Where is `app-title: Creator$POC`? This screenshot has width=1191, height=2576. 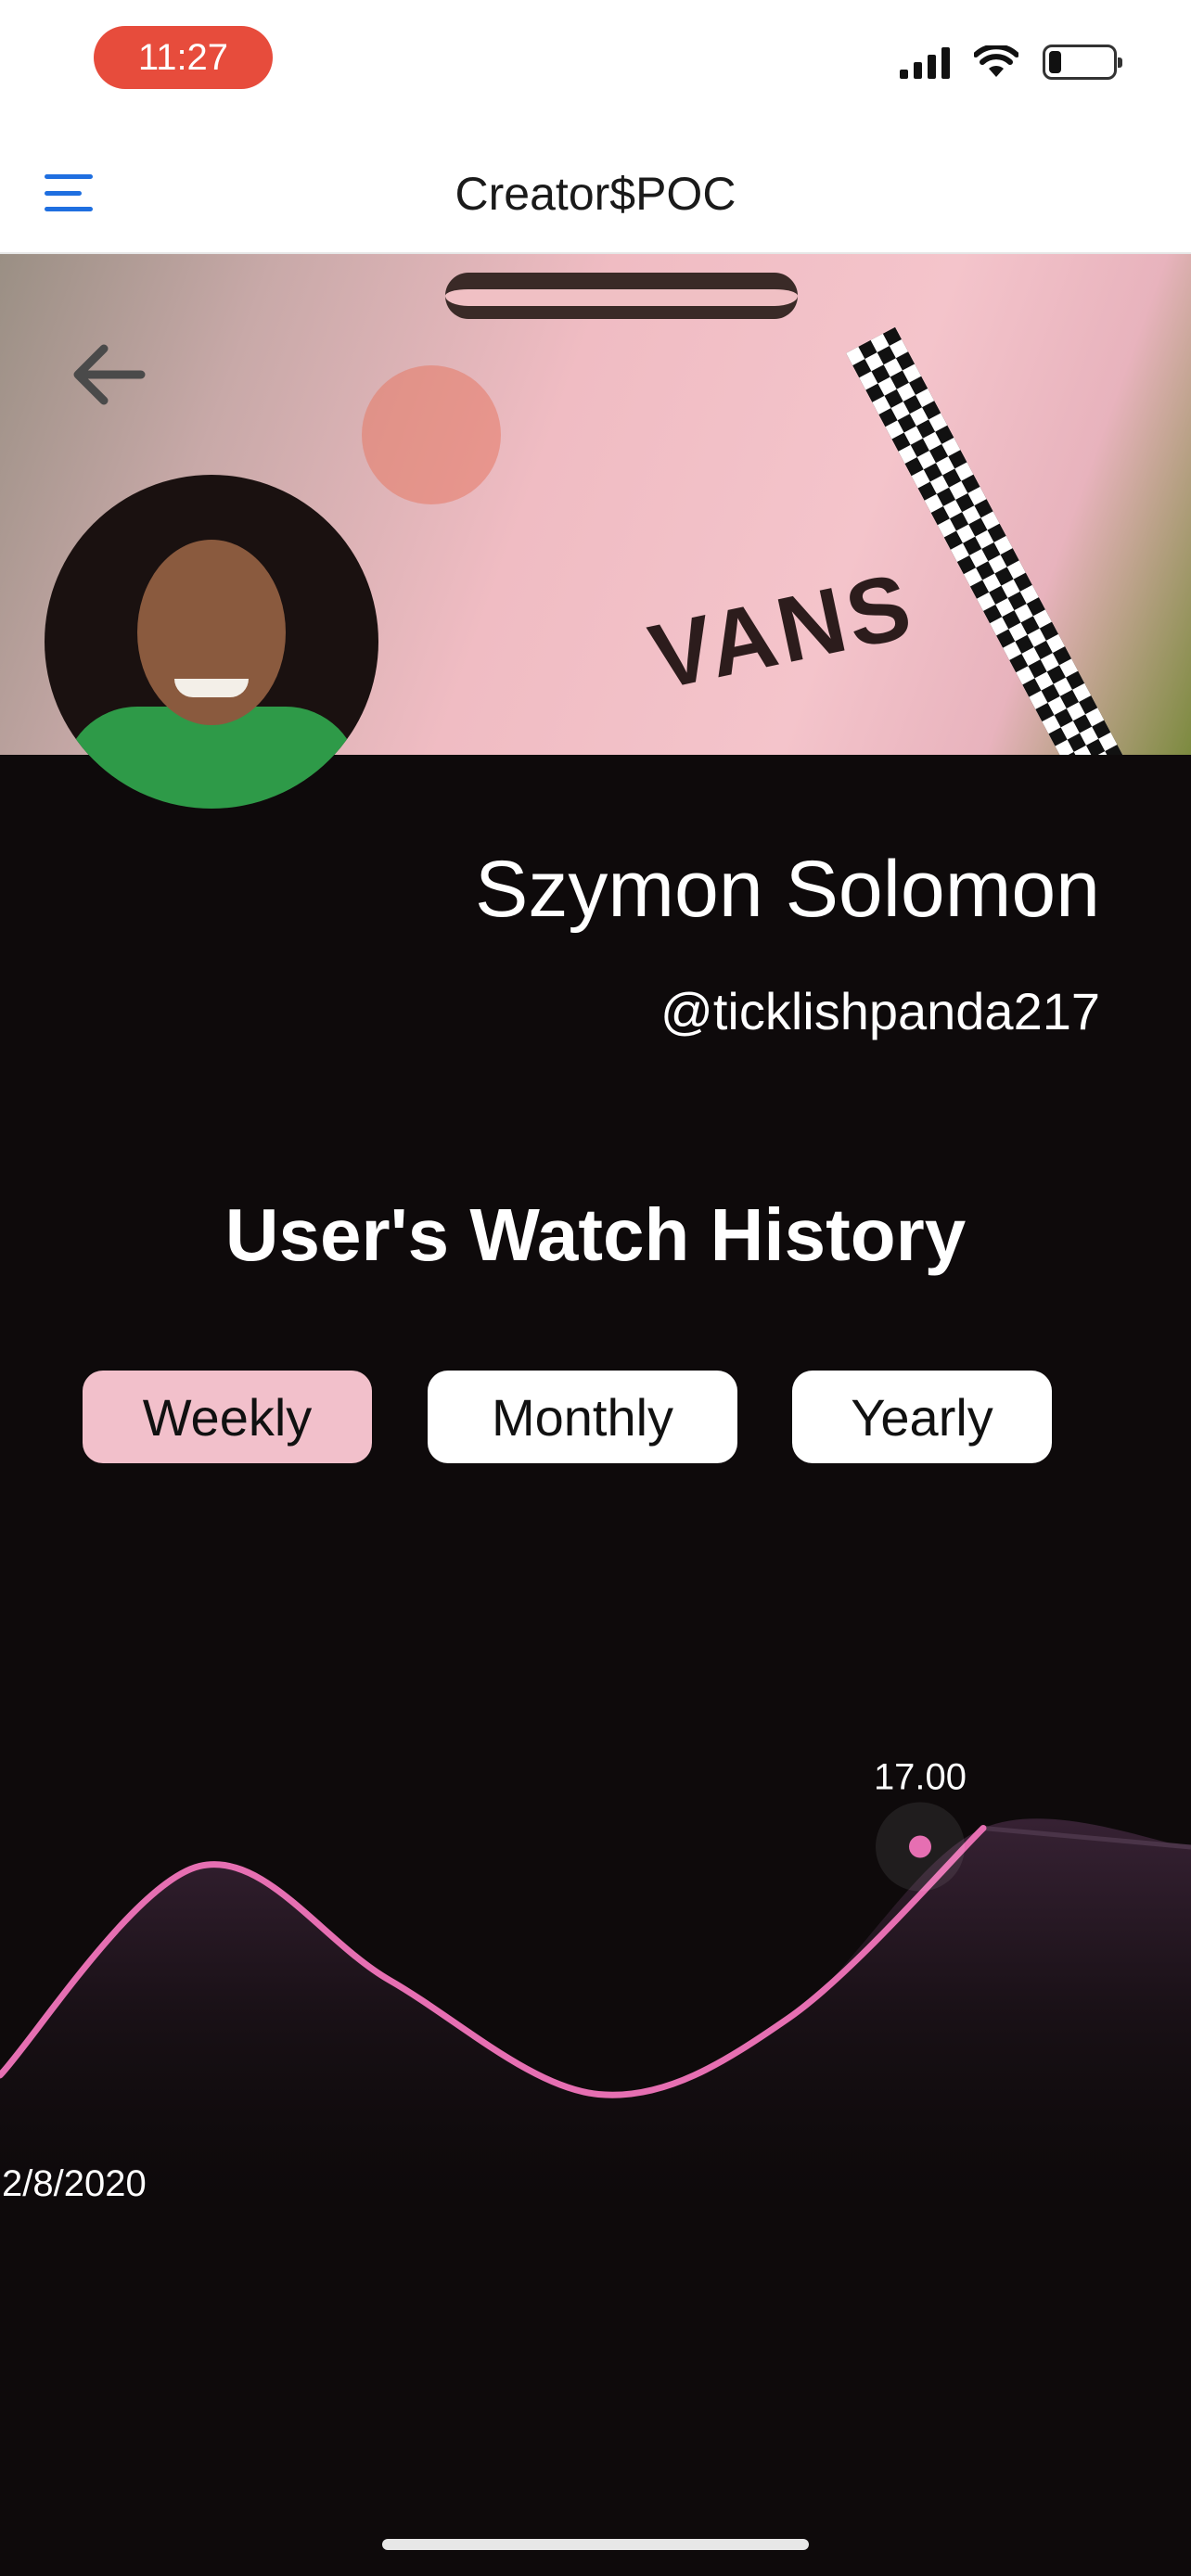
app-title: Creator$POC is located at coordinates (595, 194).